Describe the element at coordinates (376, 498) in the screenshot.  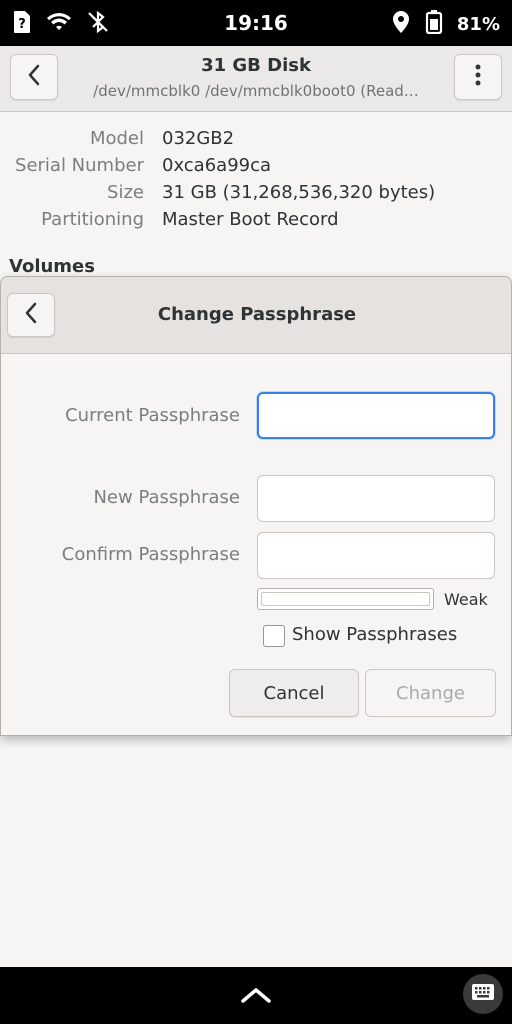
I see `new-passphrase-input` at that location.